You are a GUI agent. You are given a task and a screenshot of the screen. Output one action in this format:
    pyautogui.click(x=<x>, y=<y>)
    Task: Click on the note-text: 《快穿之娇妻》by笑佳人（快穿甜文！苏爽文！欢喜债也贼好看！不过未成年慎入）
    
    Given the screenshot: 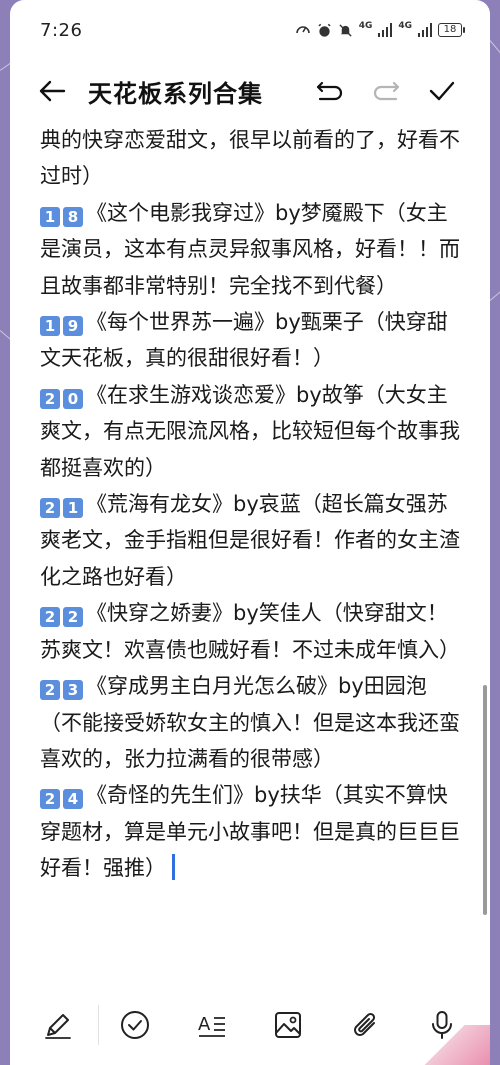 What is the action you would take?
    pyautogui.click(x=250, y=631)
    